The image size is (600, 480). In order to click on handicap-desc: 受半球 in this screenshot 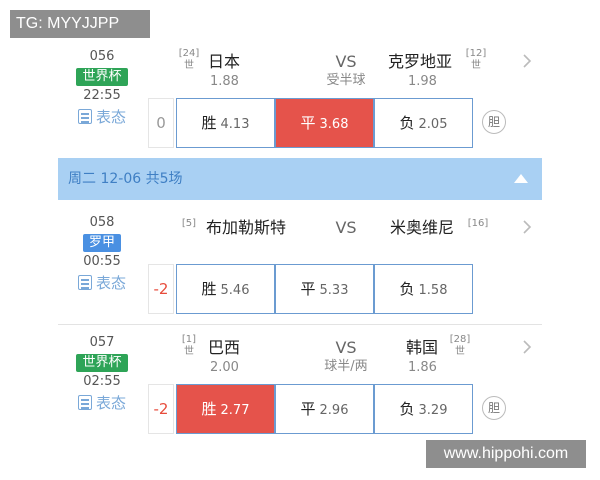, I will do `click(346, 80)`.